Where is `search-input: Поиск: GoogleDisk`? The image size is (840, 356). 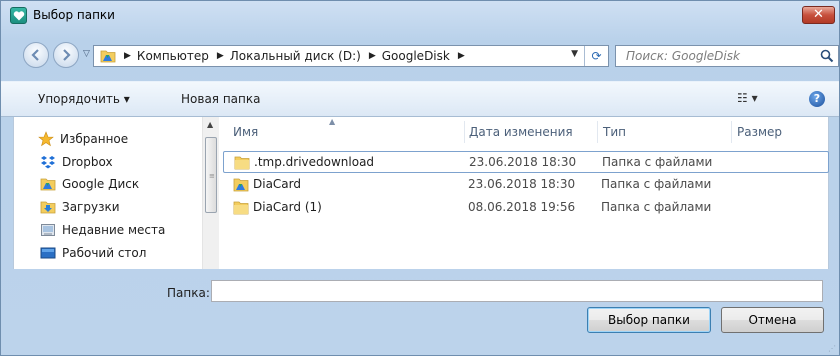
search-input: Поиск: GoogleDisk is located at coordinates (727, 56).